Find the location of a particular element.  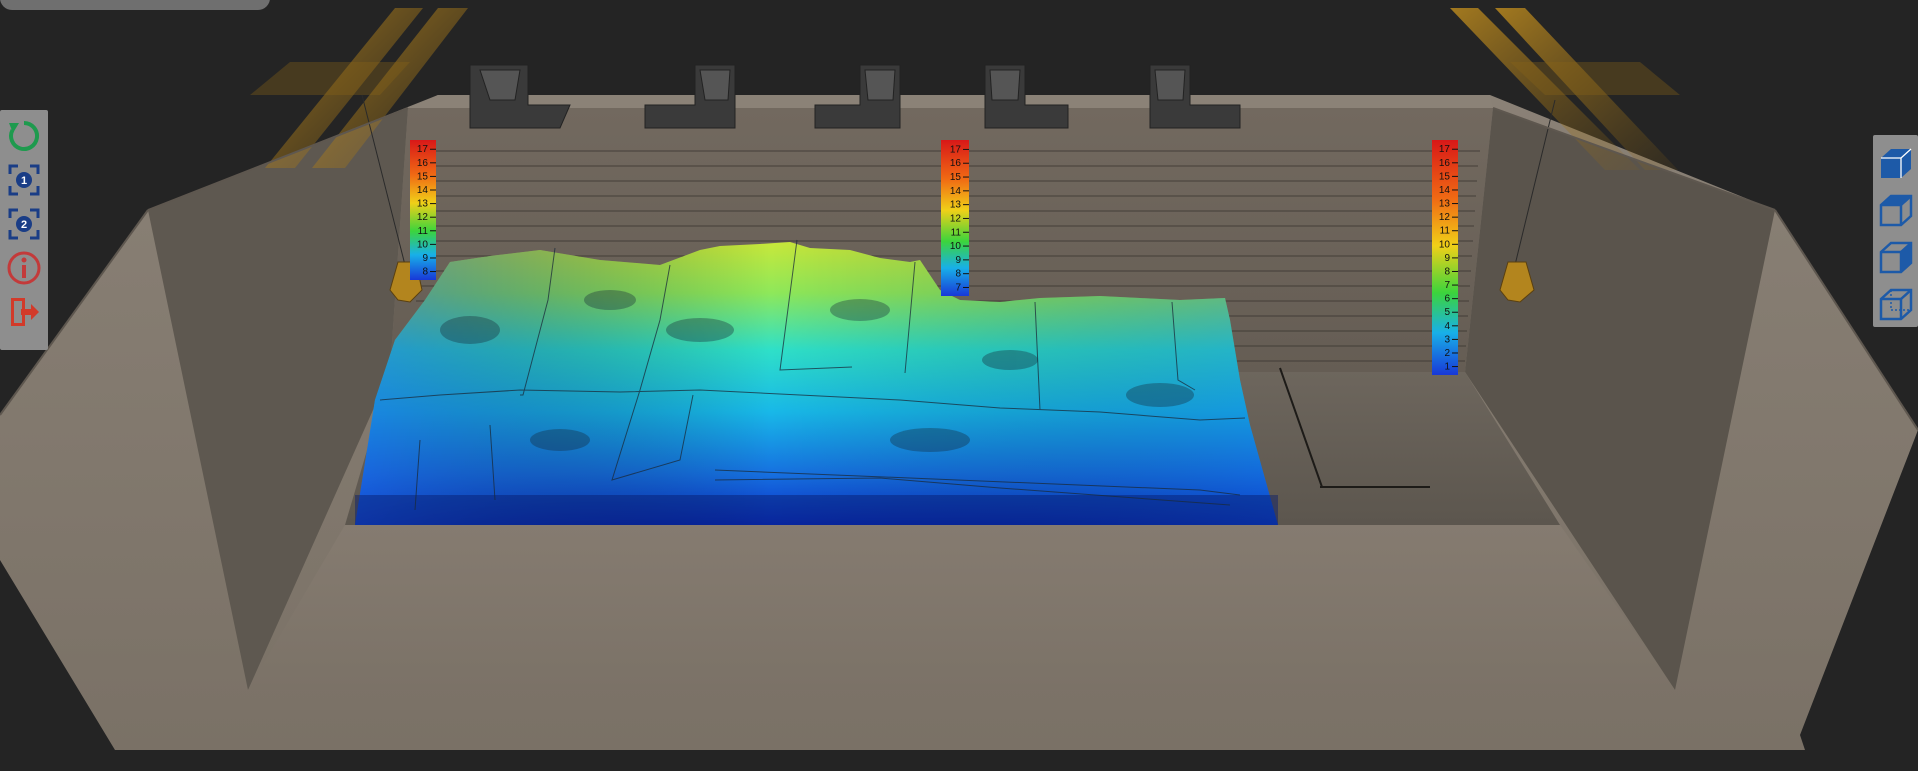

view-1-label: 1 is located at coordinates (24, 181).